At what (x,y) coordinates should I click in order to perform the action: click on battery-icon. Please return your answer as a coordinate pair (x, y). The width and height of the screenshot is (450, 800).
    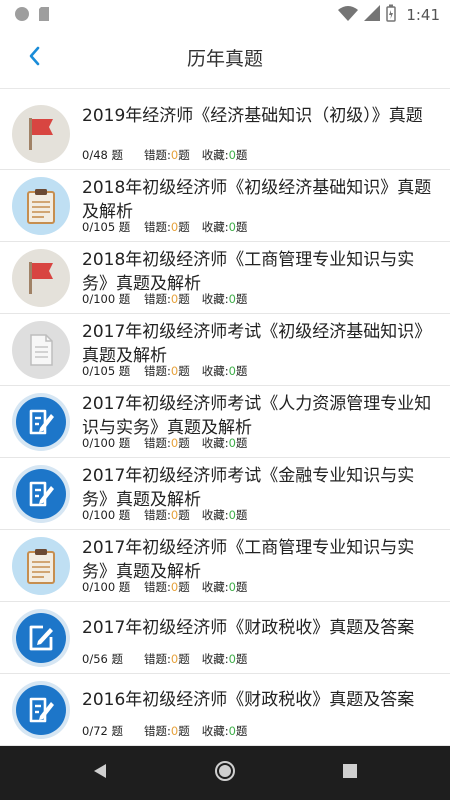
    Looking at the image, I should click on (391, 15).